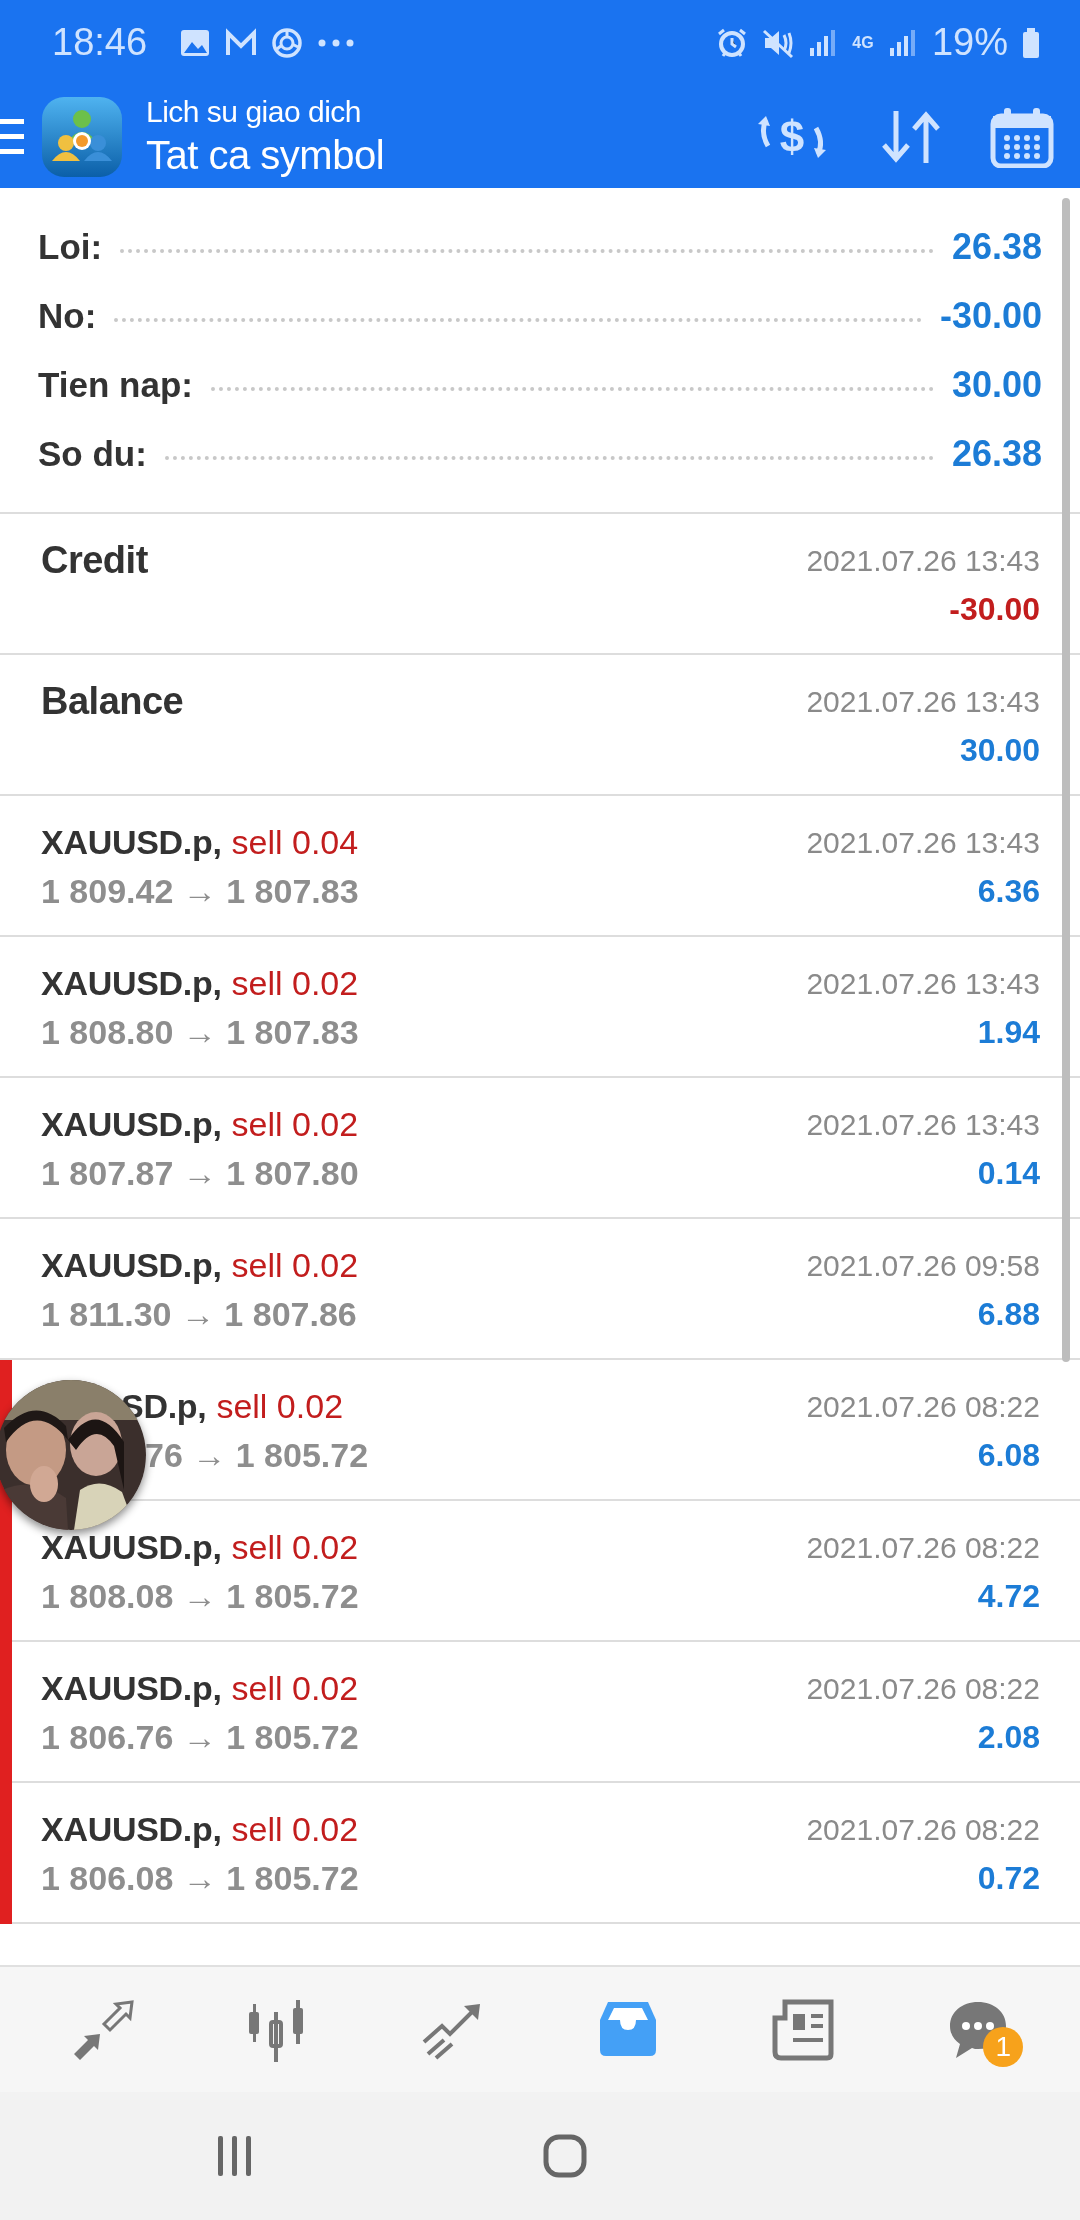  What do you see at coordinates (1008, 1878) in the screenshot?
I see `profit-value: 0.72` at bounding box center [1008, 1878].